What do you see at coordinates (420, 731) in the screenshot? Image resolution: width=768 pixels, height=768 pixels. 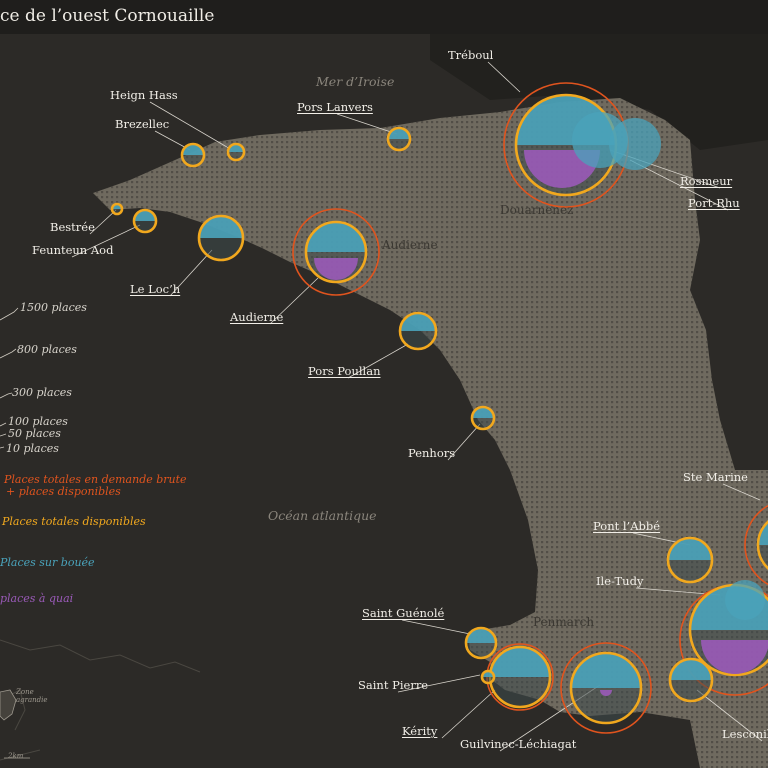 I see `port-label-k-rity: Kérity` at bounding box center [420, 731].